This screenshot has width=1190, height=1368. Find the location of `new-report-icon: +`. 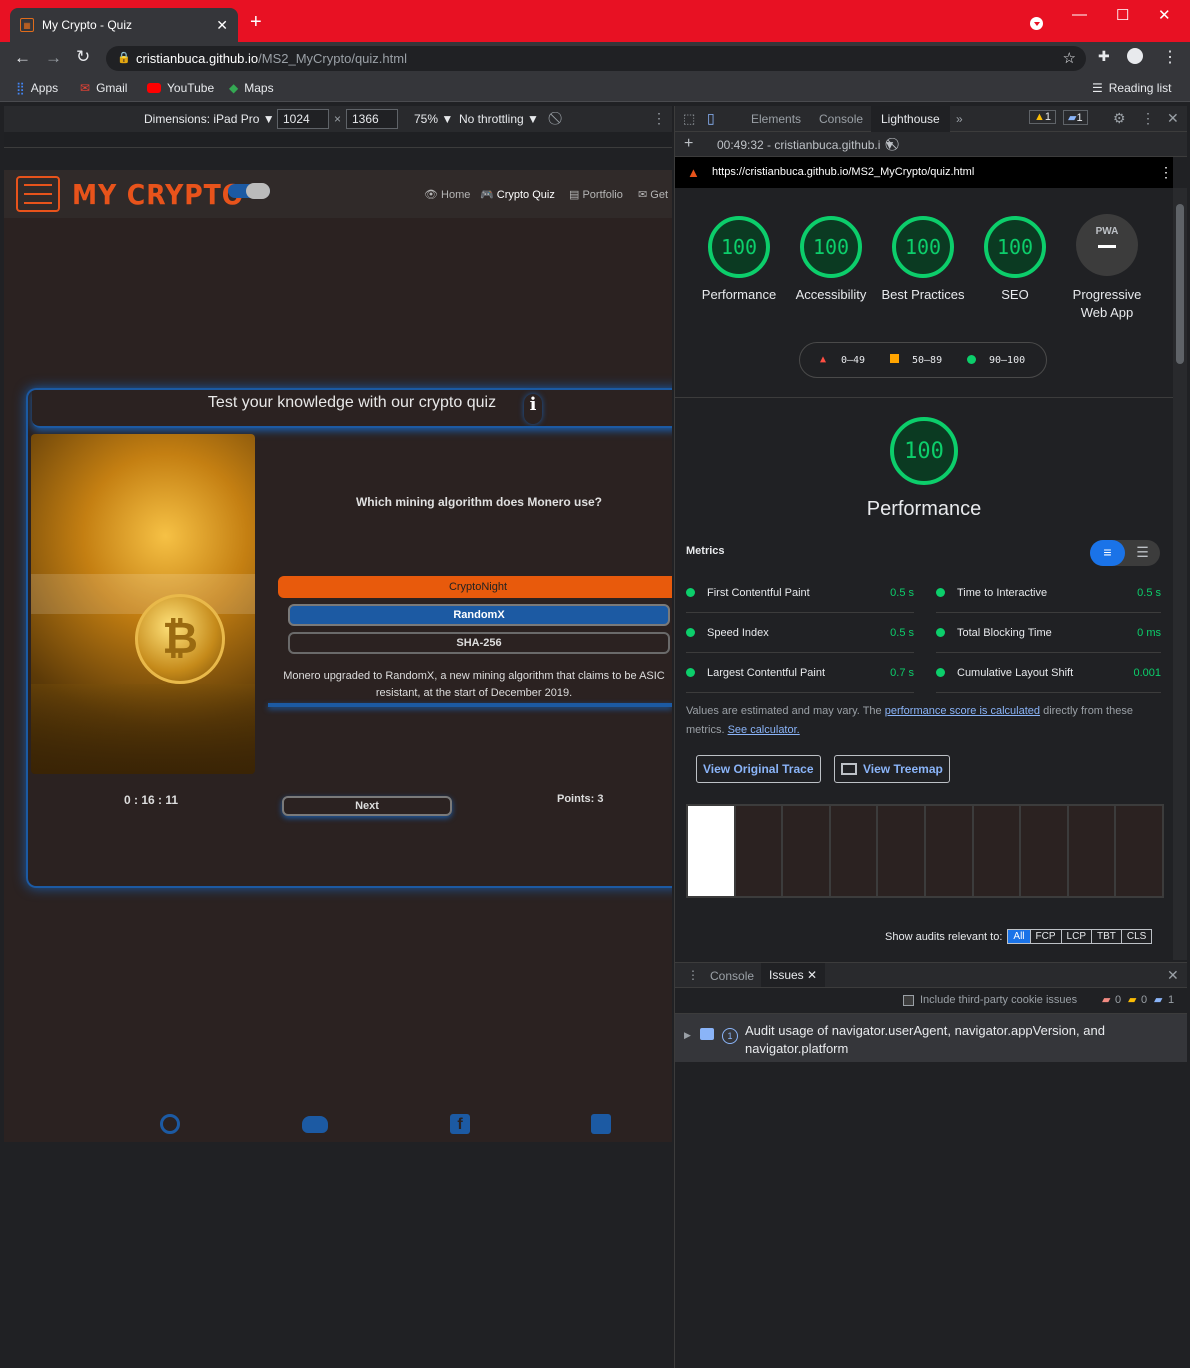

new-report-icon: + is located at coordinates (688, 144).